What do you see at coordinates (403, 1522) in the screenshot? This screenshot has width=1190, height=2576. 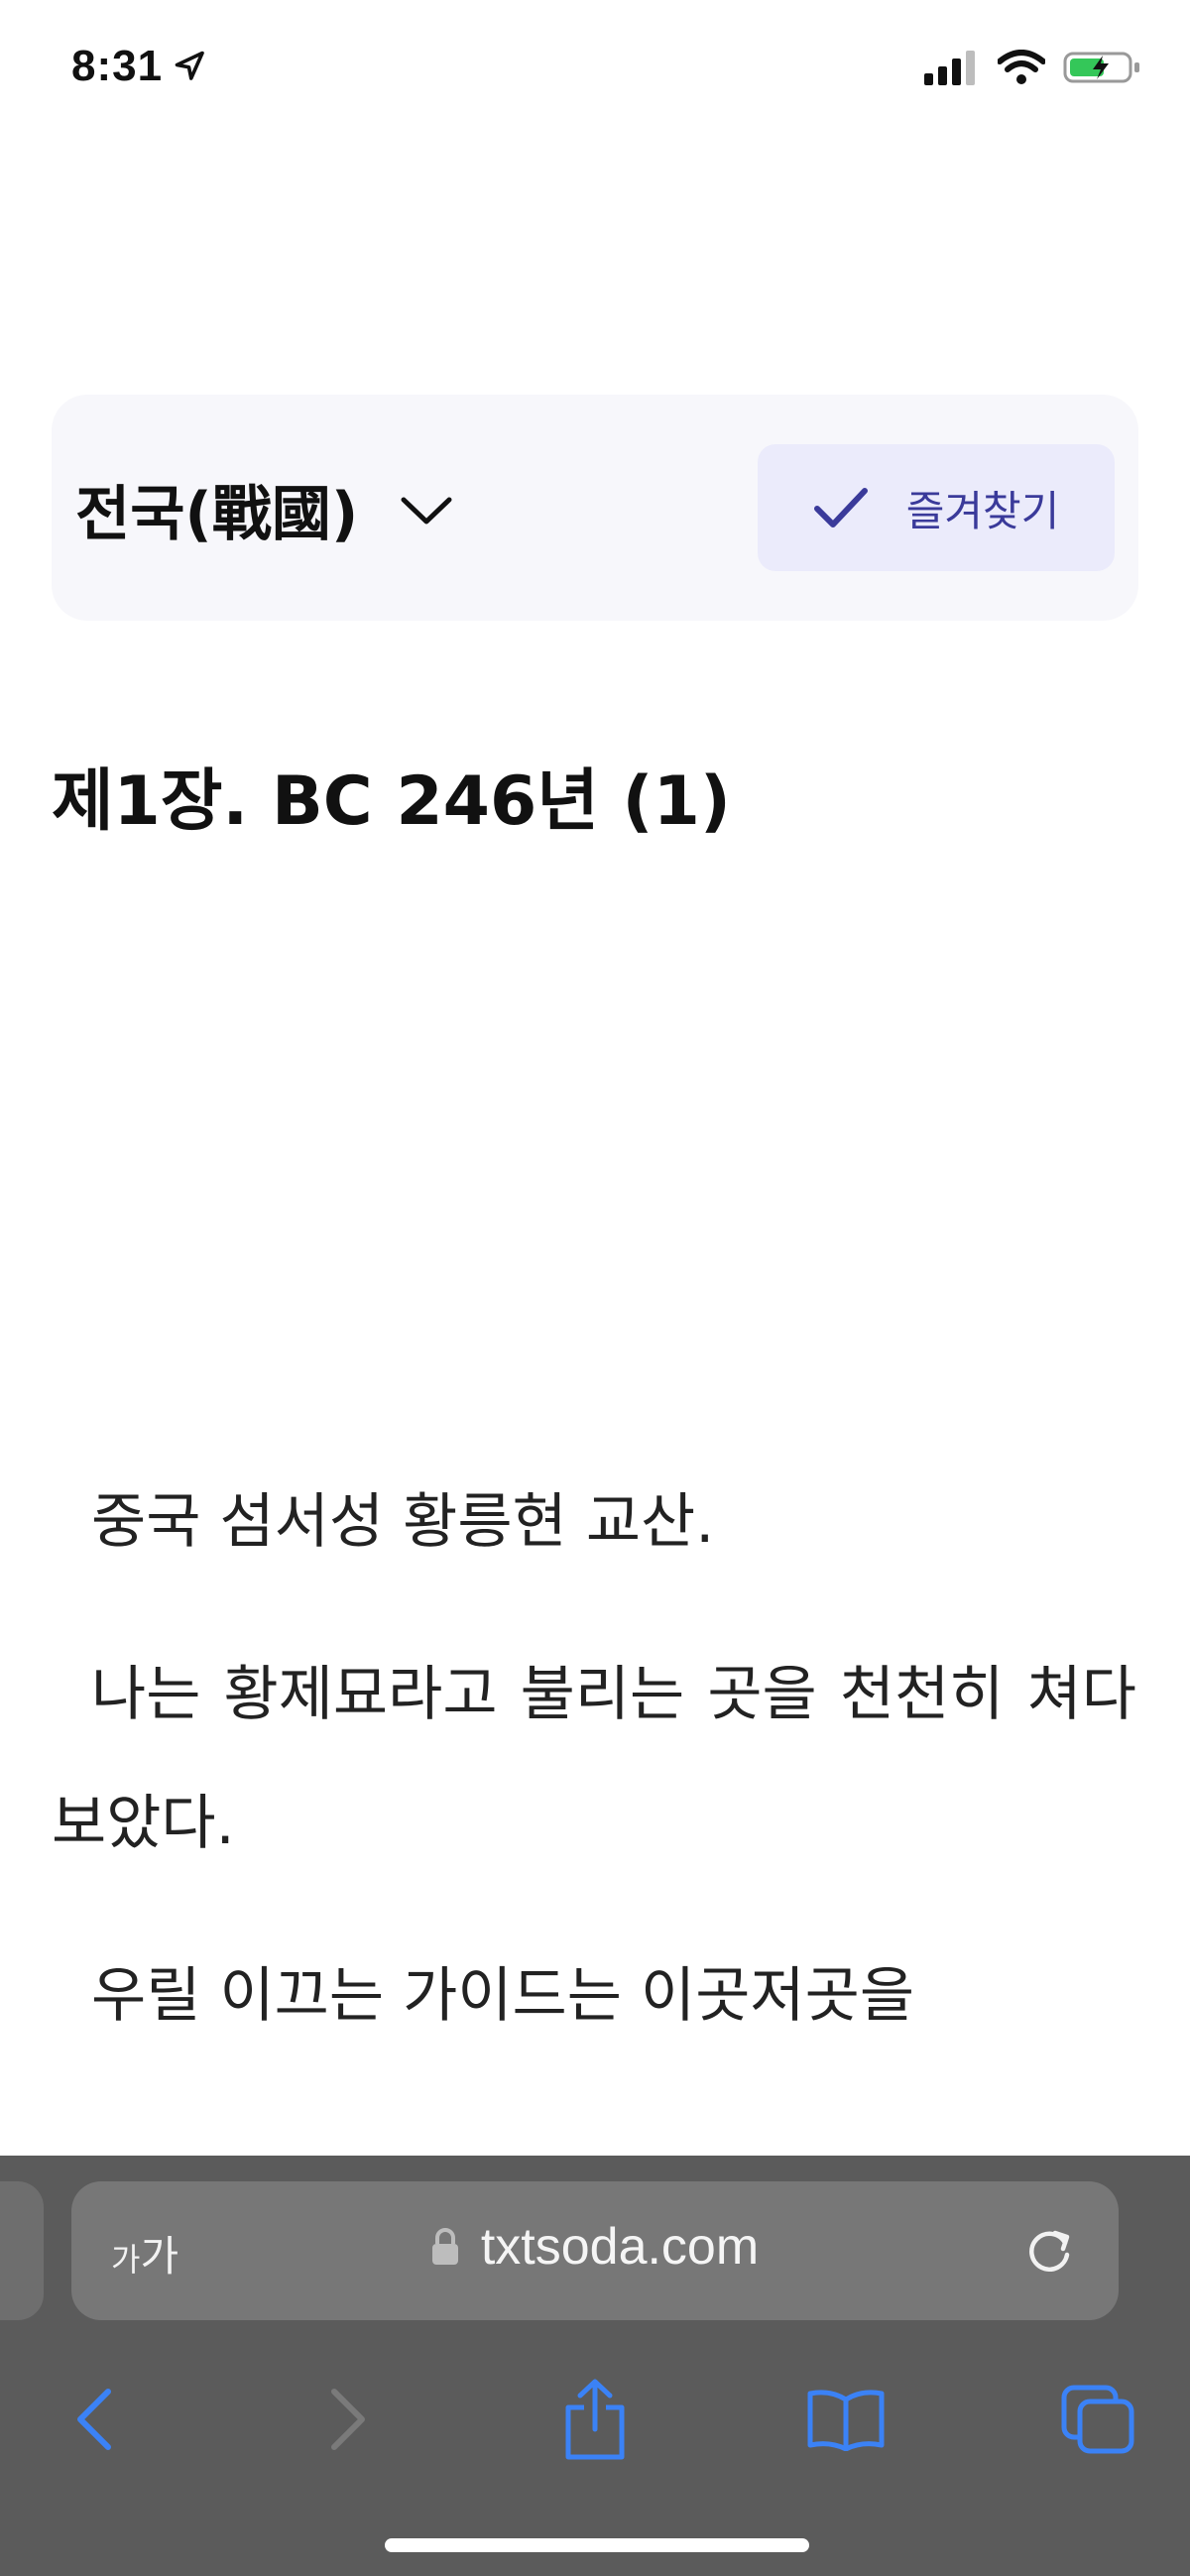 I see `paragraph: 중국 섬서성 황릉현 교산.` at bounding box center [403, 1522].